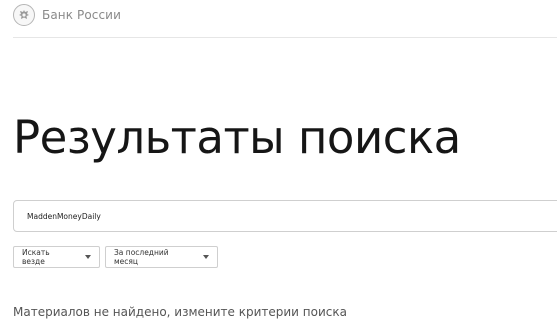 Image resolution: width=557 pixels, height=333 pixels. I want to click on search-input, so click(292, 216).